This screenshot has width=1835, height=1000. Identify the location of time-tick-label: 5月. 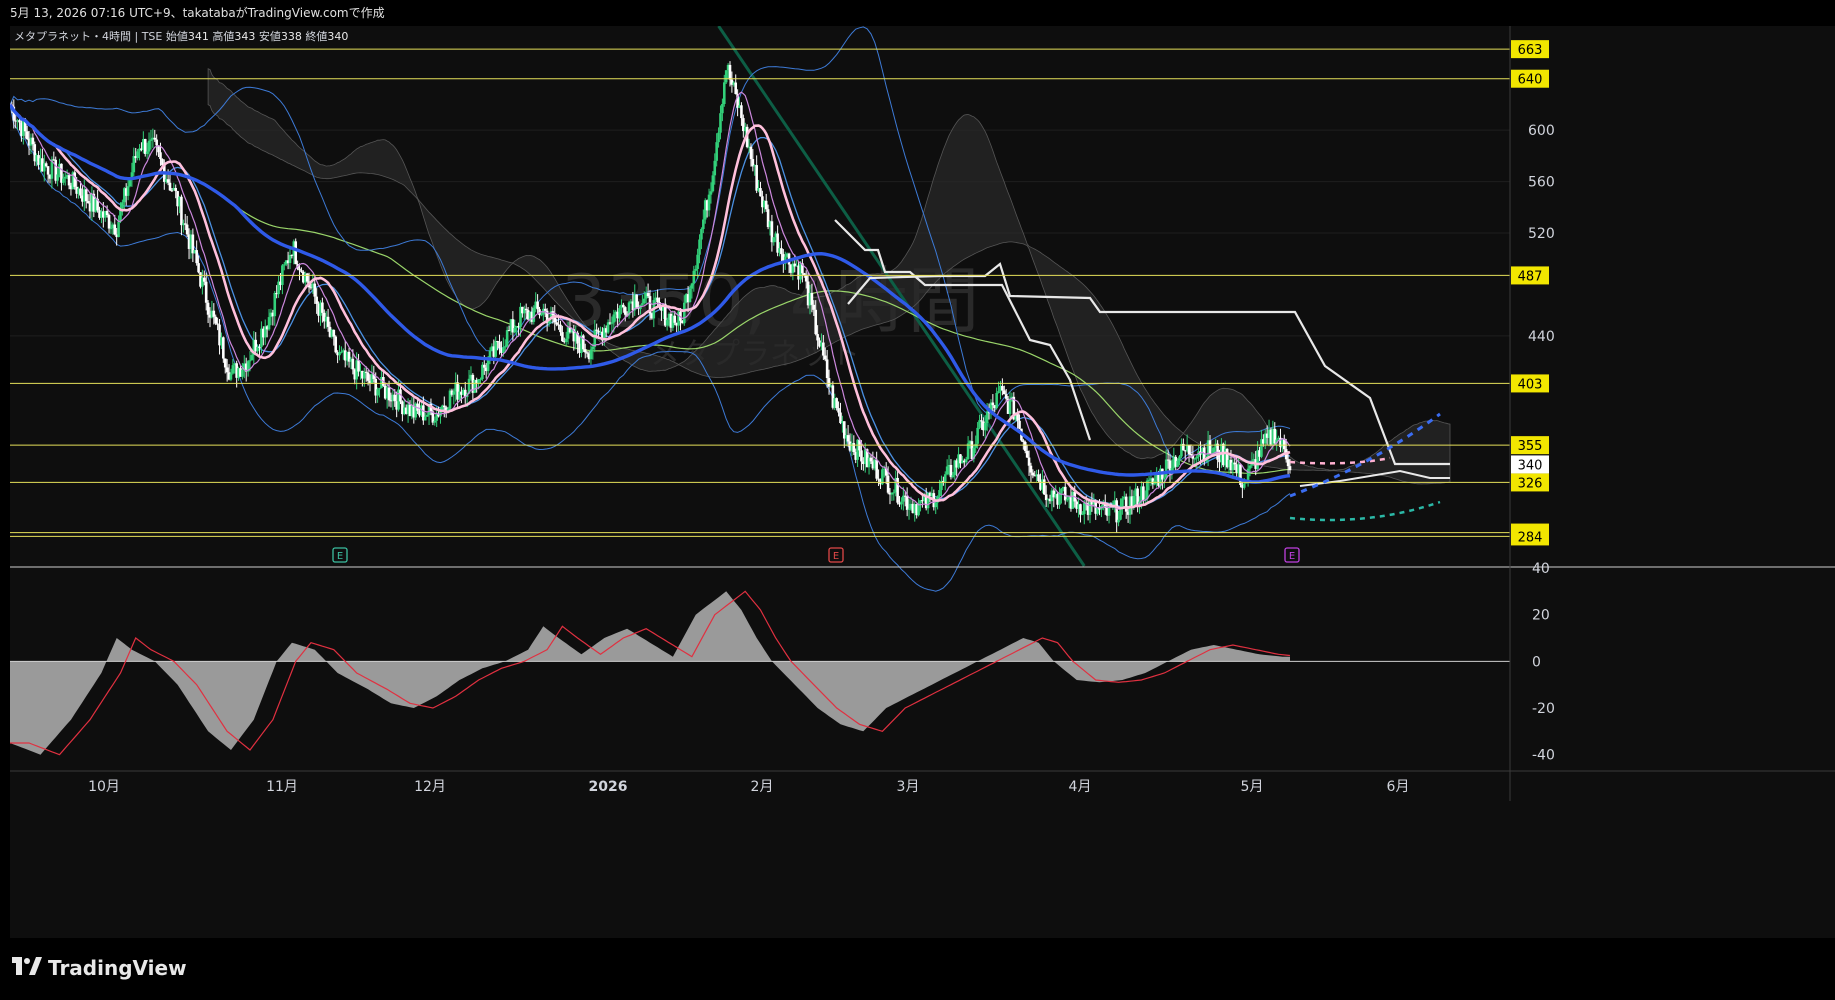
(1252, 787).